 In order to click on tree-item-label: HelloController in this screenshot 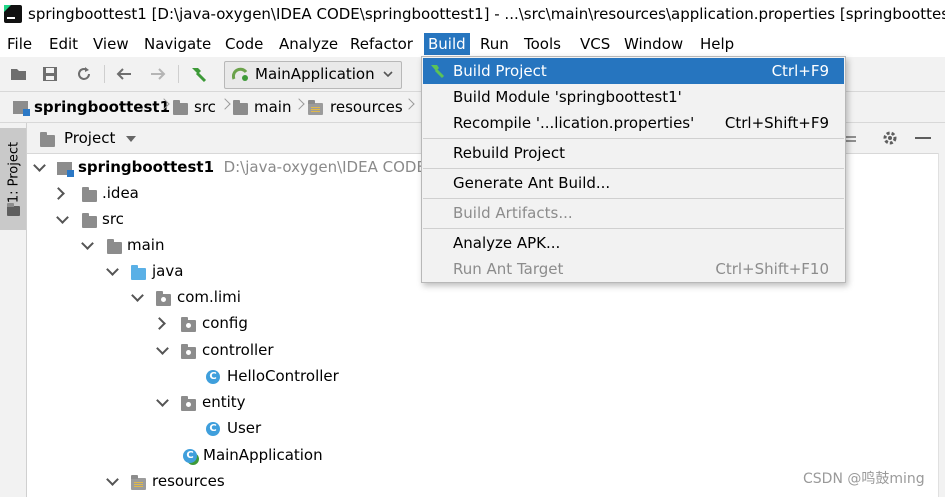, I will do `click(283, 376)`.